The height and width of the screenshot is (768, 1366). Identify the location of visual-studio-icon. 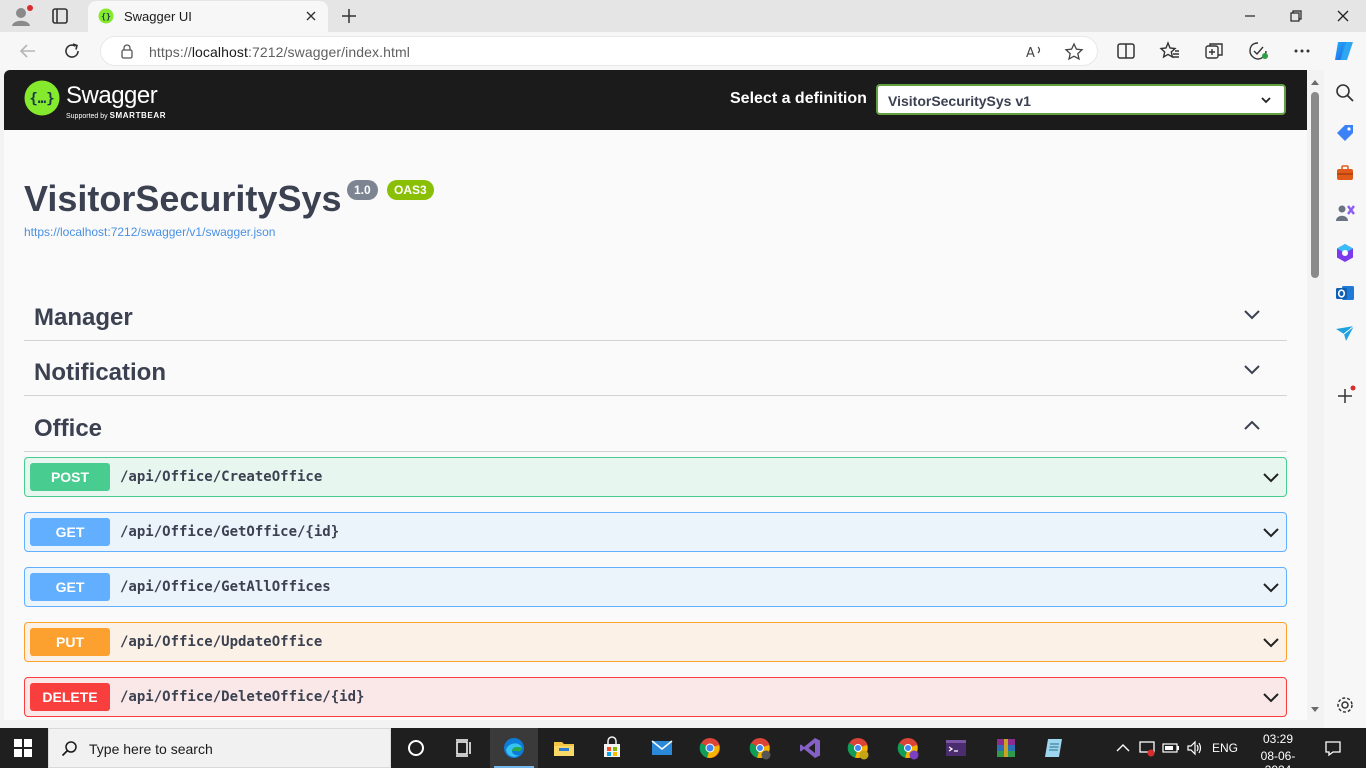
(810, 748).